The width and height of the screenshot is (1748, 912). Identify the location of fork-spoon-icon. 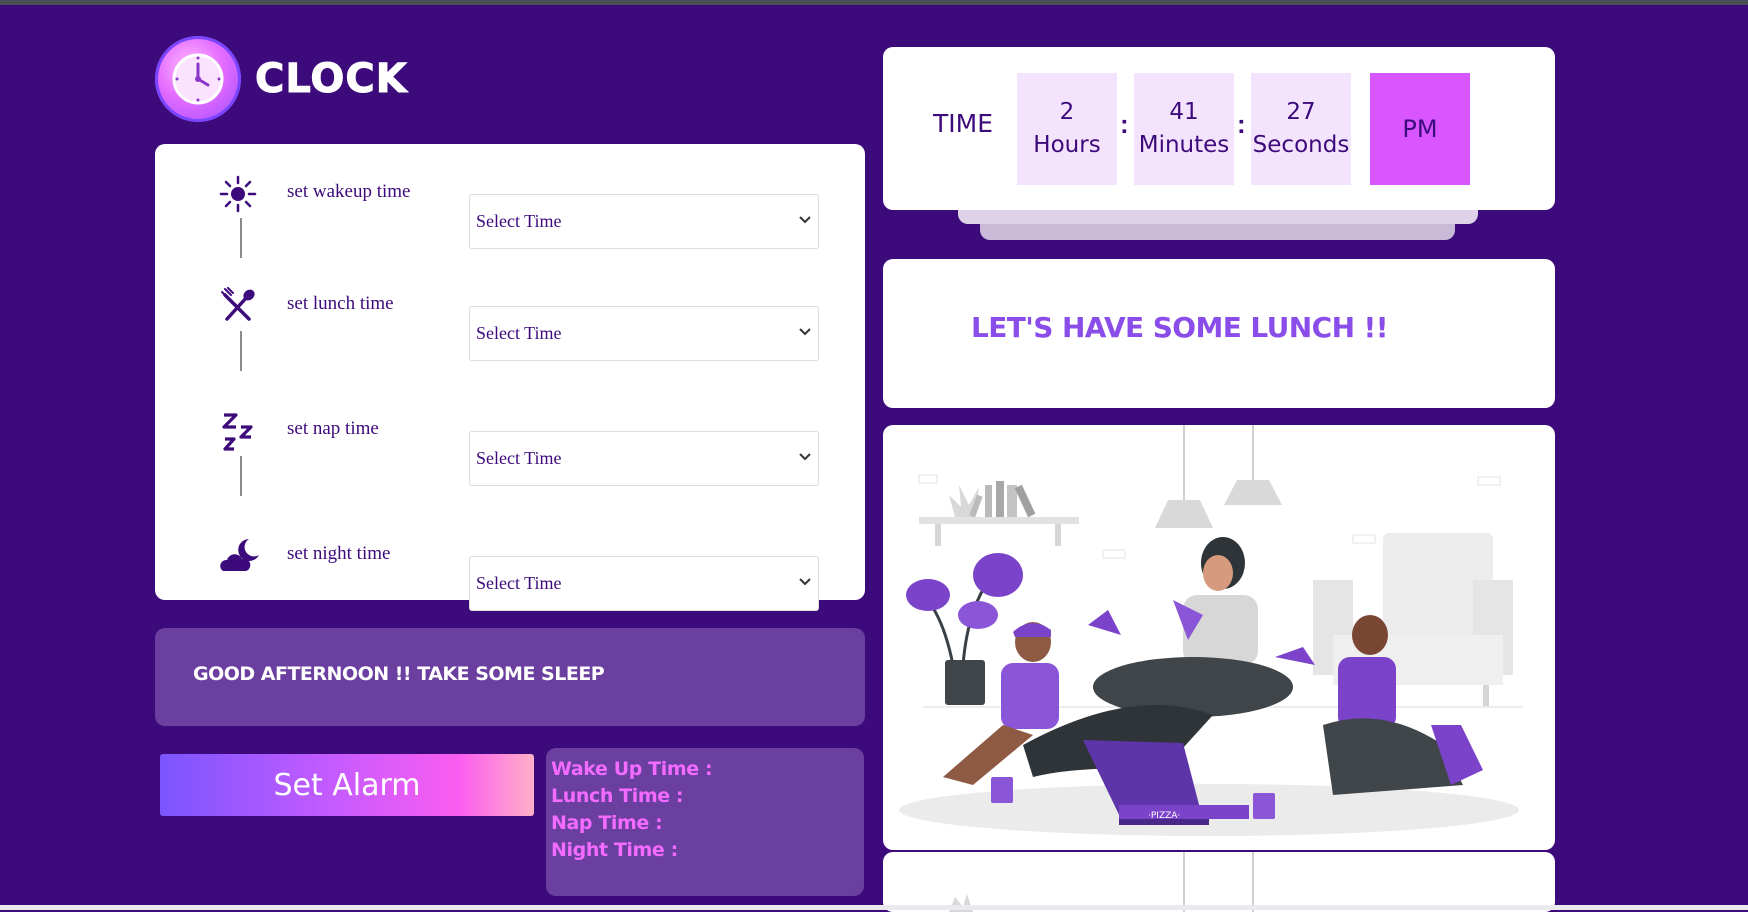
(238, 306).